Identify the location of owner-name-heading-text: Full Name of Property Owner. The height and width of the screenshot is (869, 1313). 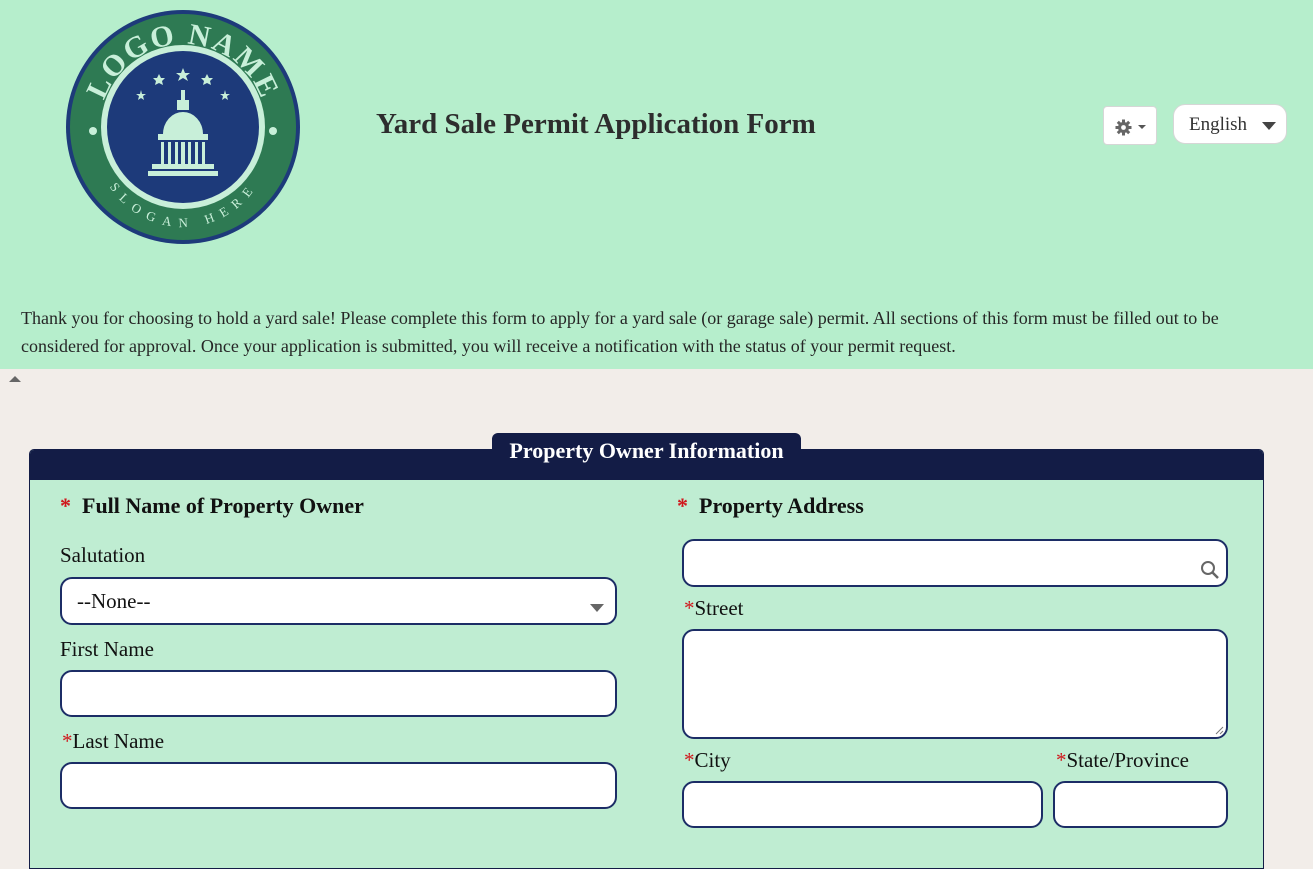
(223, 505).